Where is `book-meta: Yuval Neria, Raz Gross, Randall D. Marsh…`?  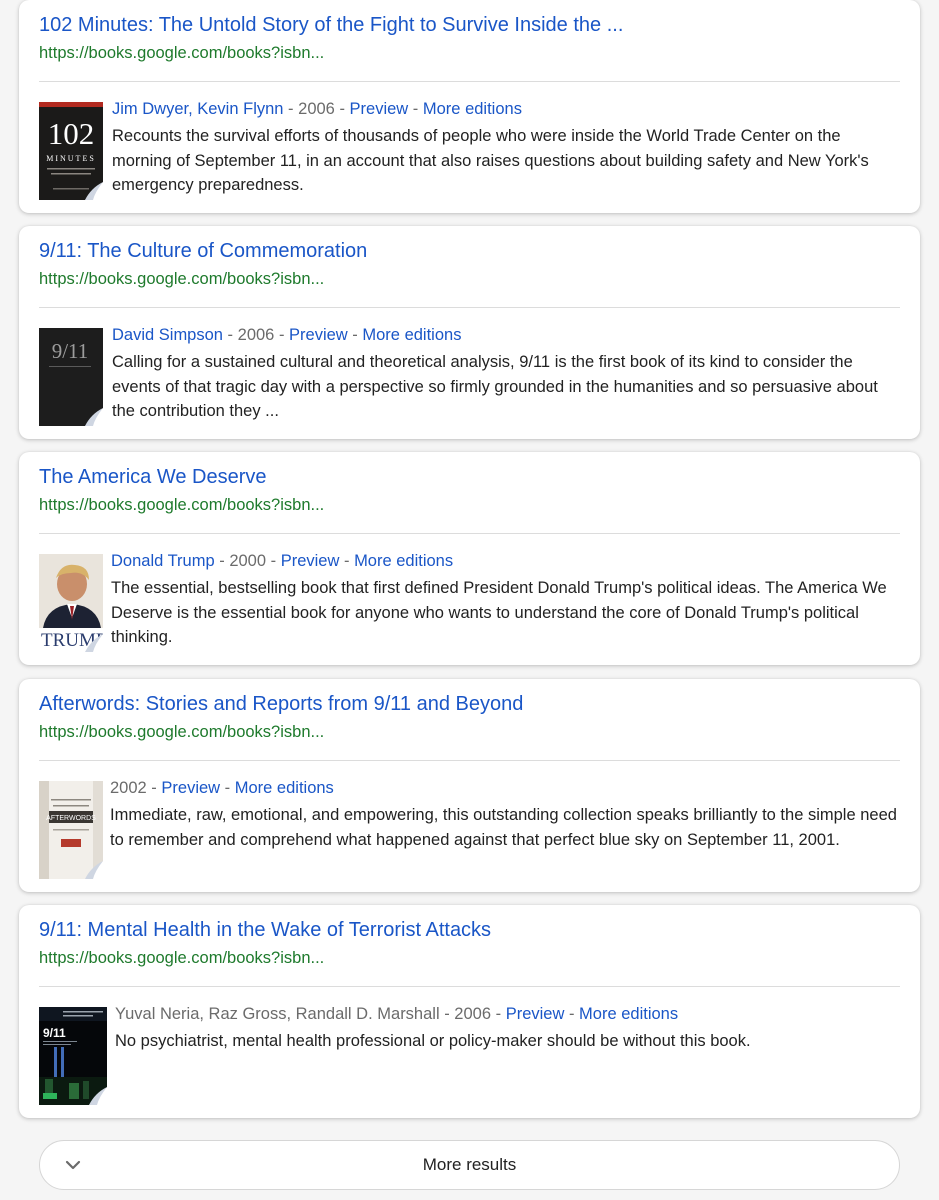 book-meta: Yuval Neria, Raz Gross, Randall D. Marsh… is located at coordinates (397, 1014).